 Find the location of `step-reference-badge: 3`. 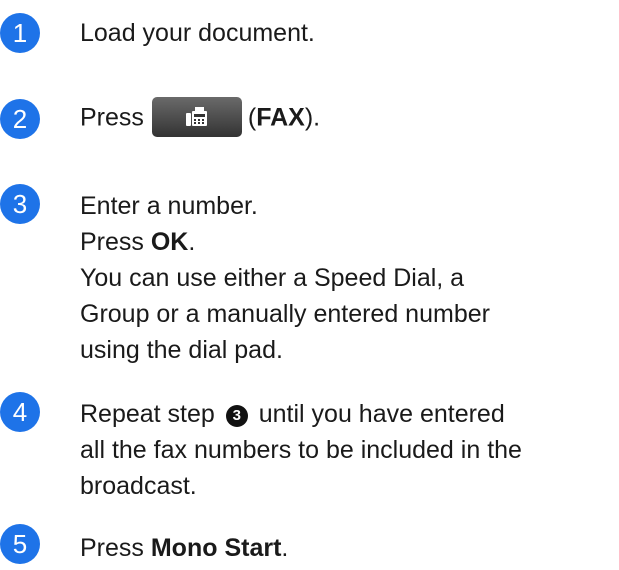

step-reference-badge: 3 is located at coordinates (236, 416).